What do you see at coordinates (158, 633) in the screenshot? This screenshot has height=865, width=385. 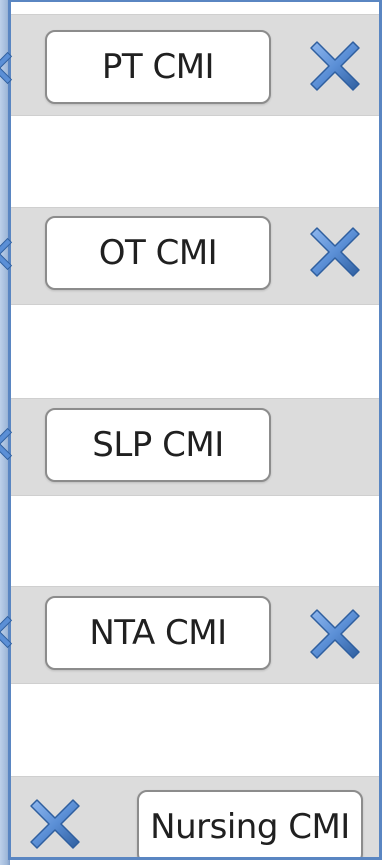 I see `nta-cmi-button: NTA CMI` at bounding box center [158, 633].